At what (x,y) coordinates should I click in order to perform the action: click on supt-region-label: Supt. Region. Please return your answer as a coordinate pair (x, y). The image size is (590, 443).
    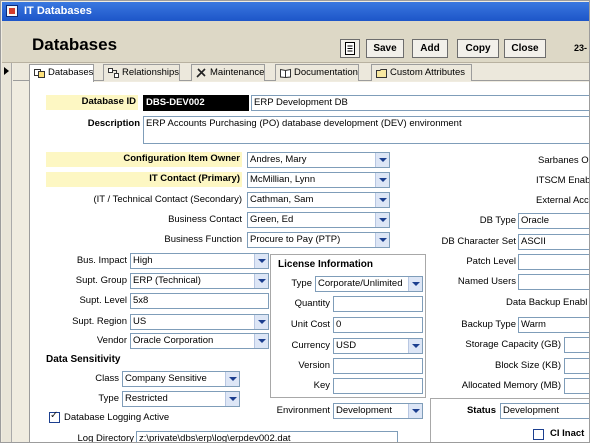
    Looking at the image, I should click on (99, 321).